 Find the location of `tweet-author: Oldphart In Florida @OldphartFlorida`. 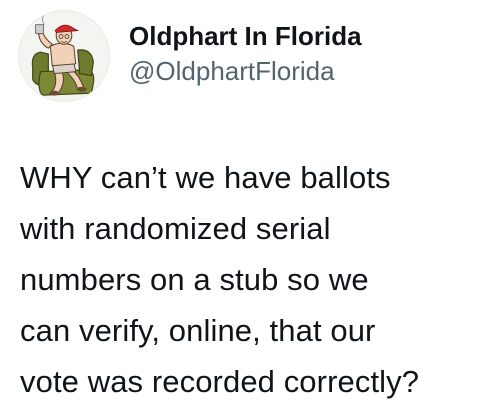

tweet-author: Oldphart In Florida @OldphartFlorida is located at coordinates (309, 53).